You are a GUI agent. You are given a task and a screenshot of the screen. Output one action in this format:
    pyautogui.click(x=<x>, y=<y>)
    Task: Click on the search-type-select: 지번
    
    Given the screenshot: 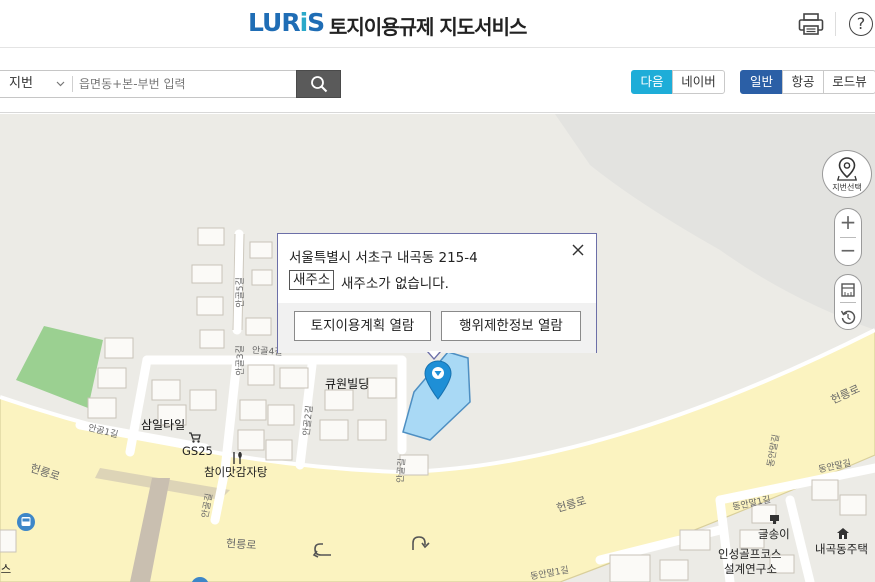 What is the action you would take?
    pyautogui.click(x=35, y=84)
    